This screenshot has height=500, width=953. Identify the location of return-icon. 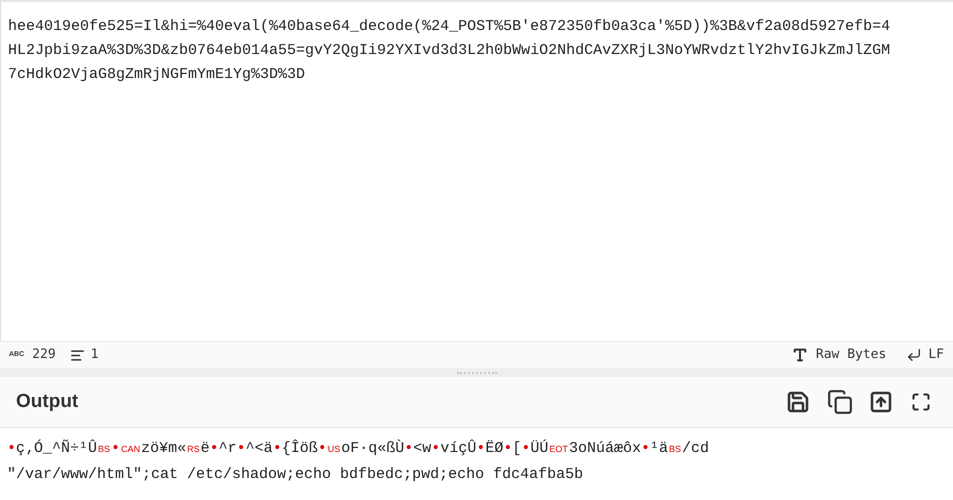
(914, 355).